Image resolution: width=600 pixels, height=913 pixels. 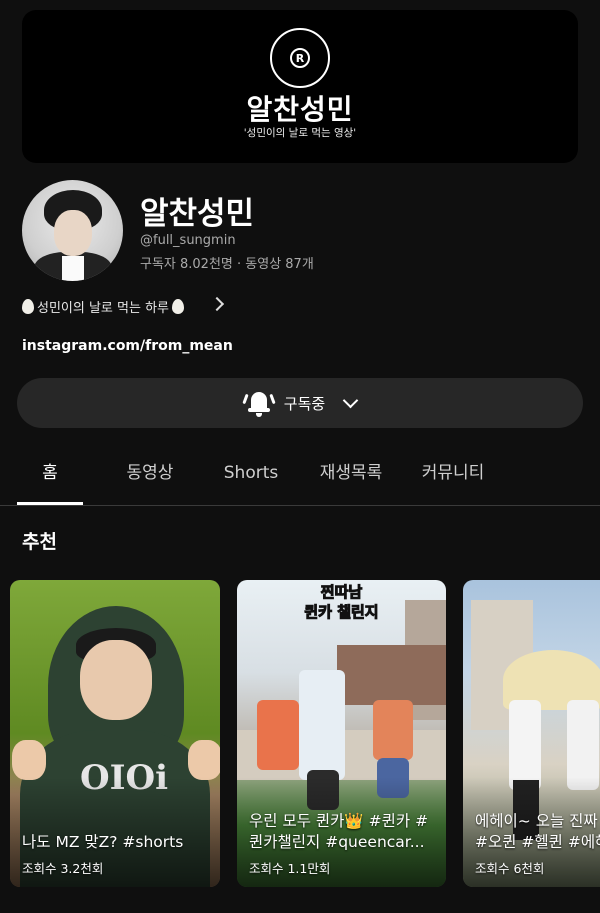 What do you see at coordinates (197, 214) in the screenshot?
I see `channel-name: 알찬성민` at bounding box center [197, 214].